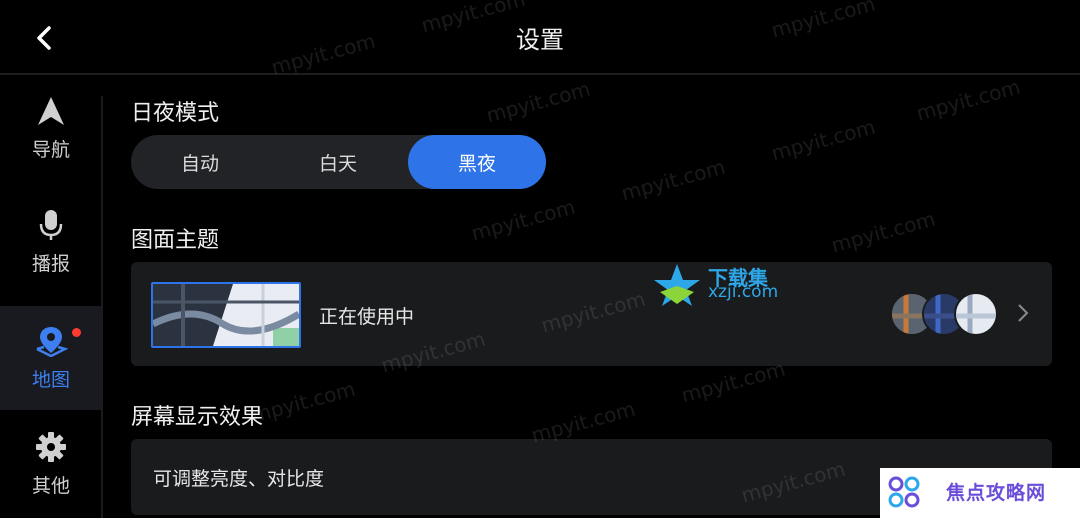  I want to click on theme-swatches, so click(944, 314).